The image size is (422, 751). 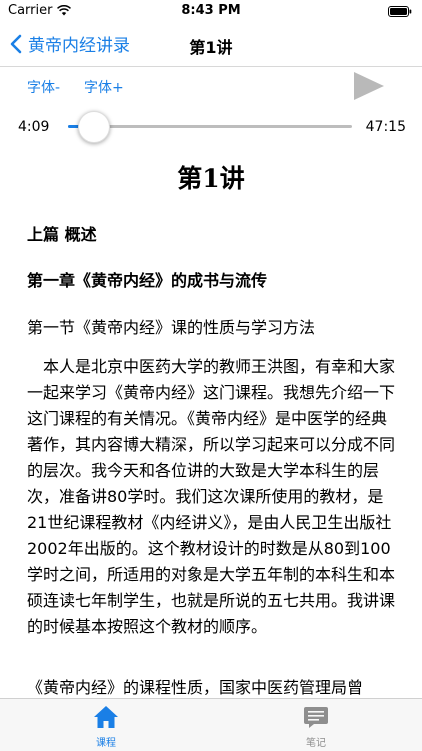 I want to click on progress-thumb, so click(x=93, y=127).